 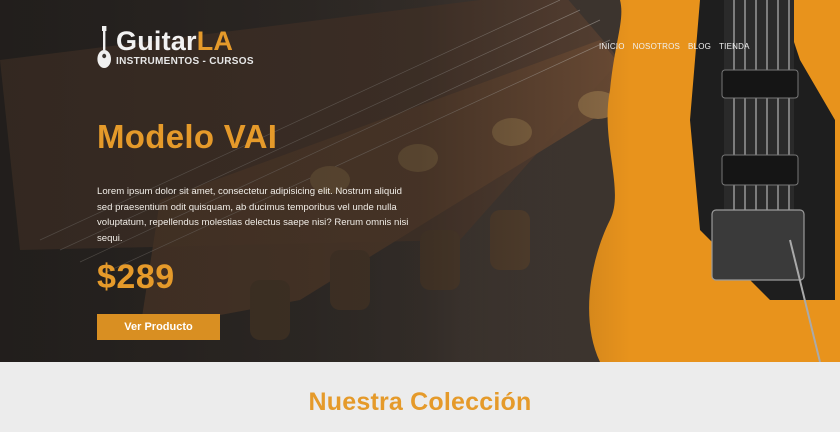 What do you see at coordinates (215, 41) in the screenshot?
I see `logo-title-part2: LA` at bounding box center [215, 41].